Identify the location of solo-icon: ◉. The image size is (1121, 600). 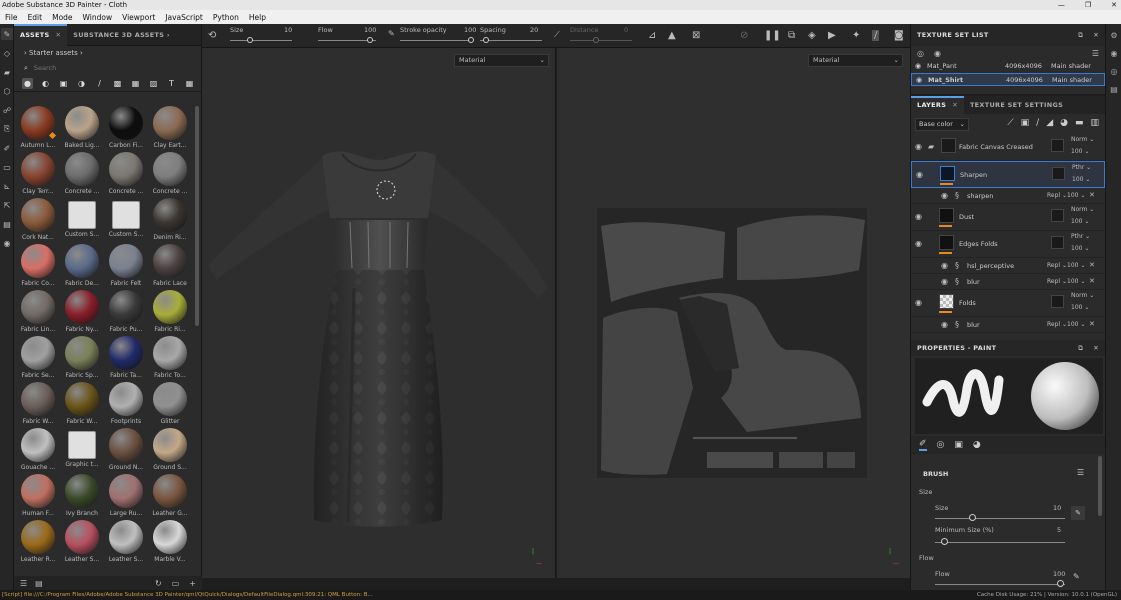
(937, 53).